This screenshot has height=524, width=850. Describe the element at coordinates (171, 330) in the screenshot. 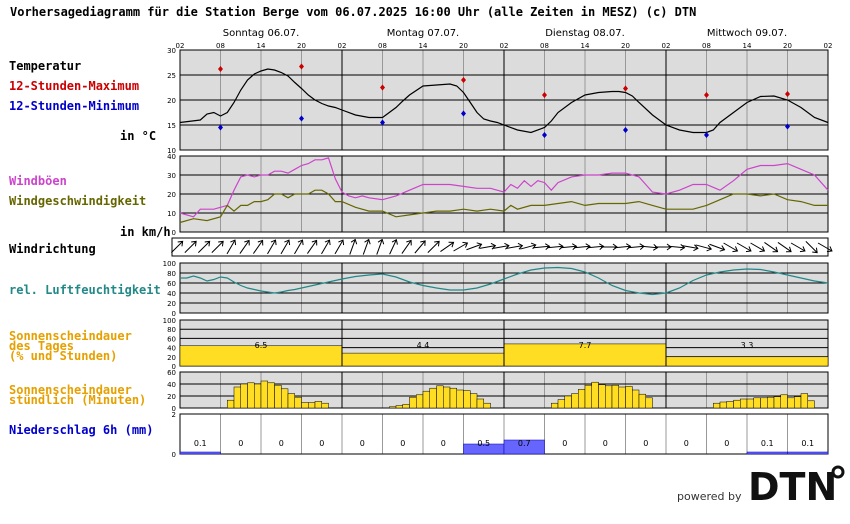

I see `sunshine-day-tick-label: 80` at that location.